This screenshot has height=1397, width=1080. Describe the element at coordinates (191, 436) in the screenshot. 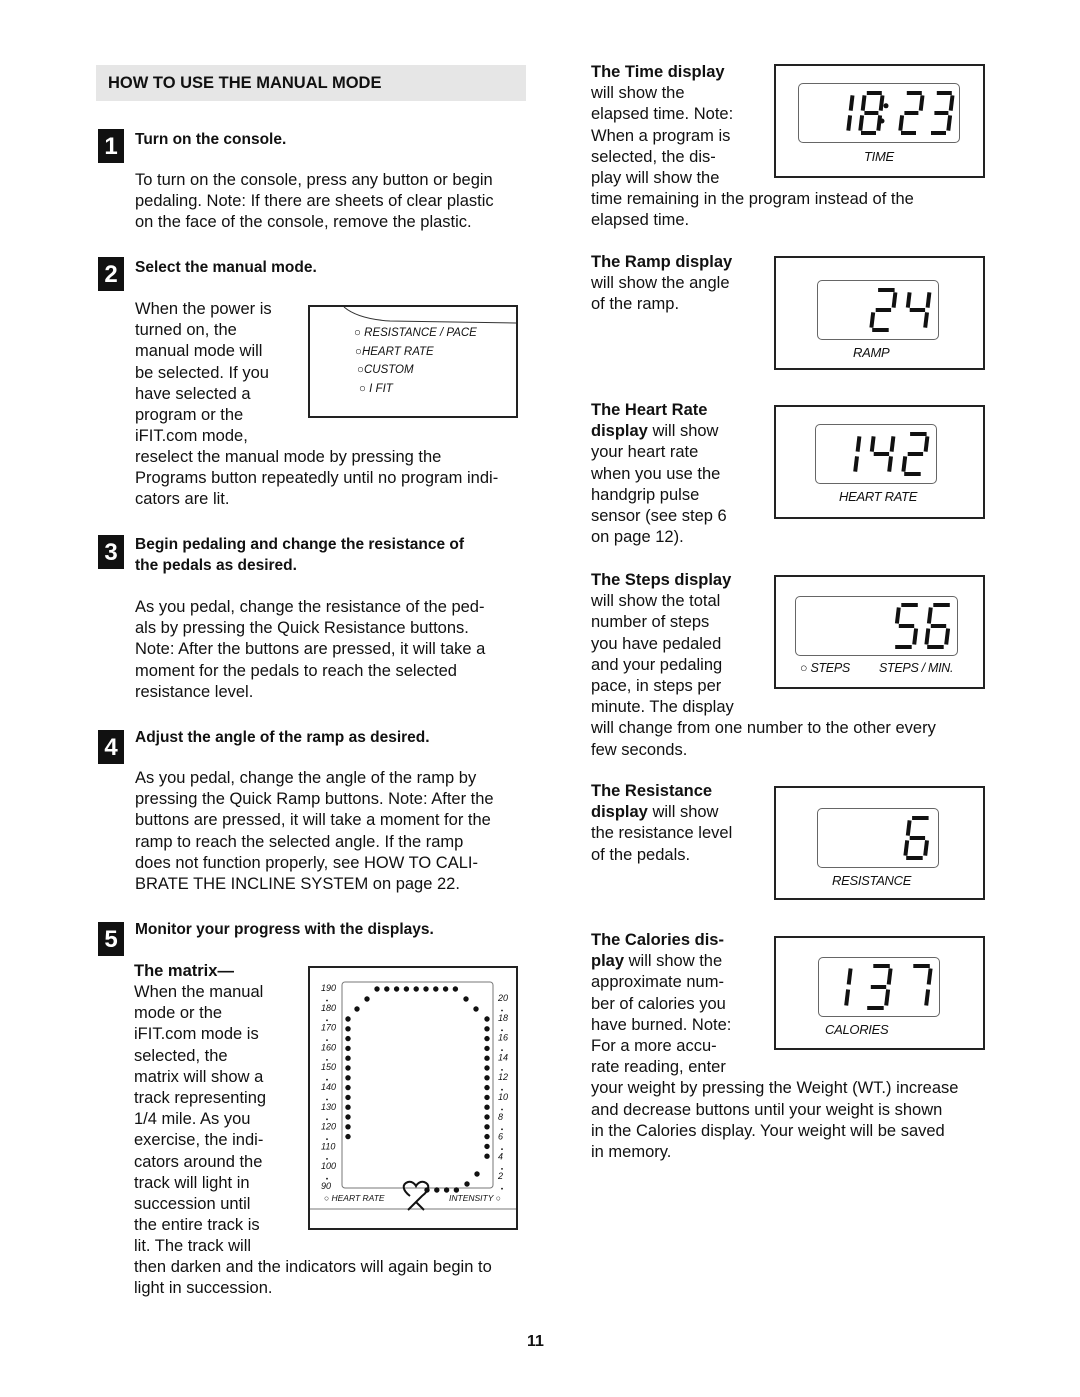

I see `text-line: iFIT.com mode,` at that location.